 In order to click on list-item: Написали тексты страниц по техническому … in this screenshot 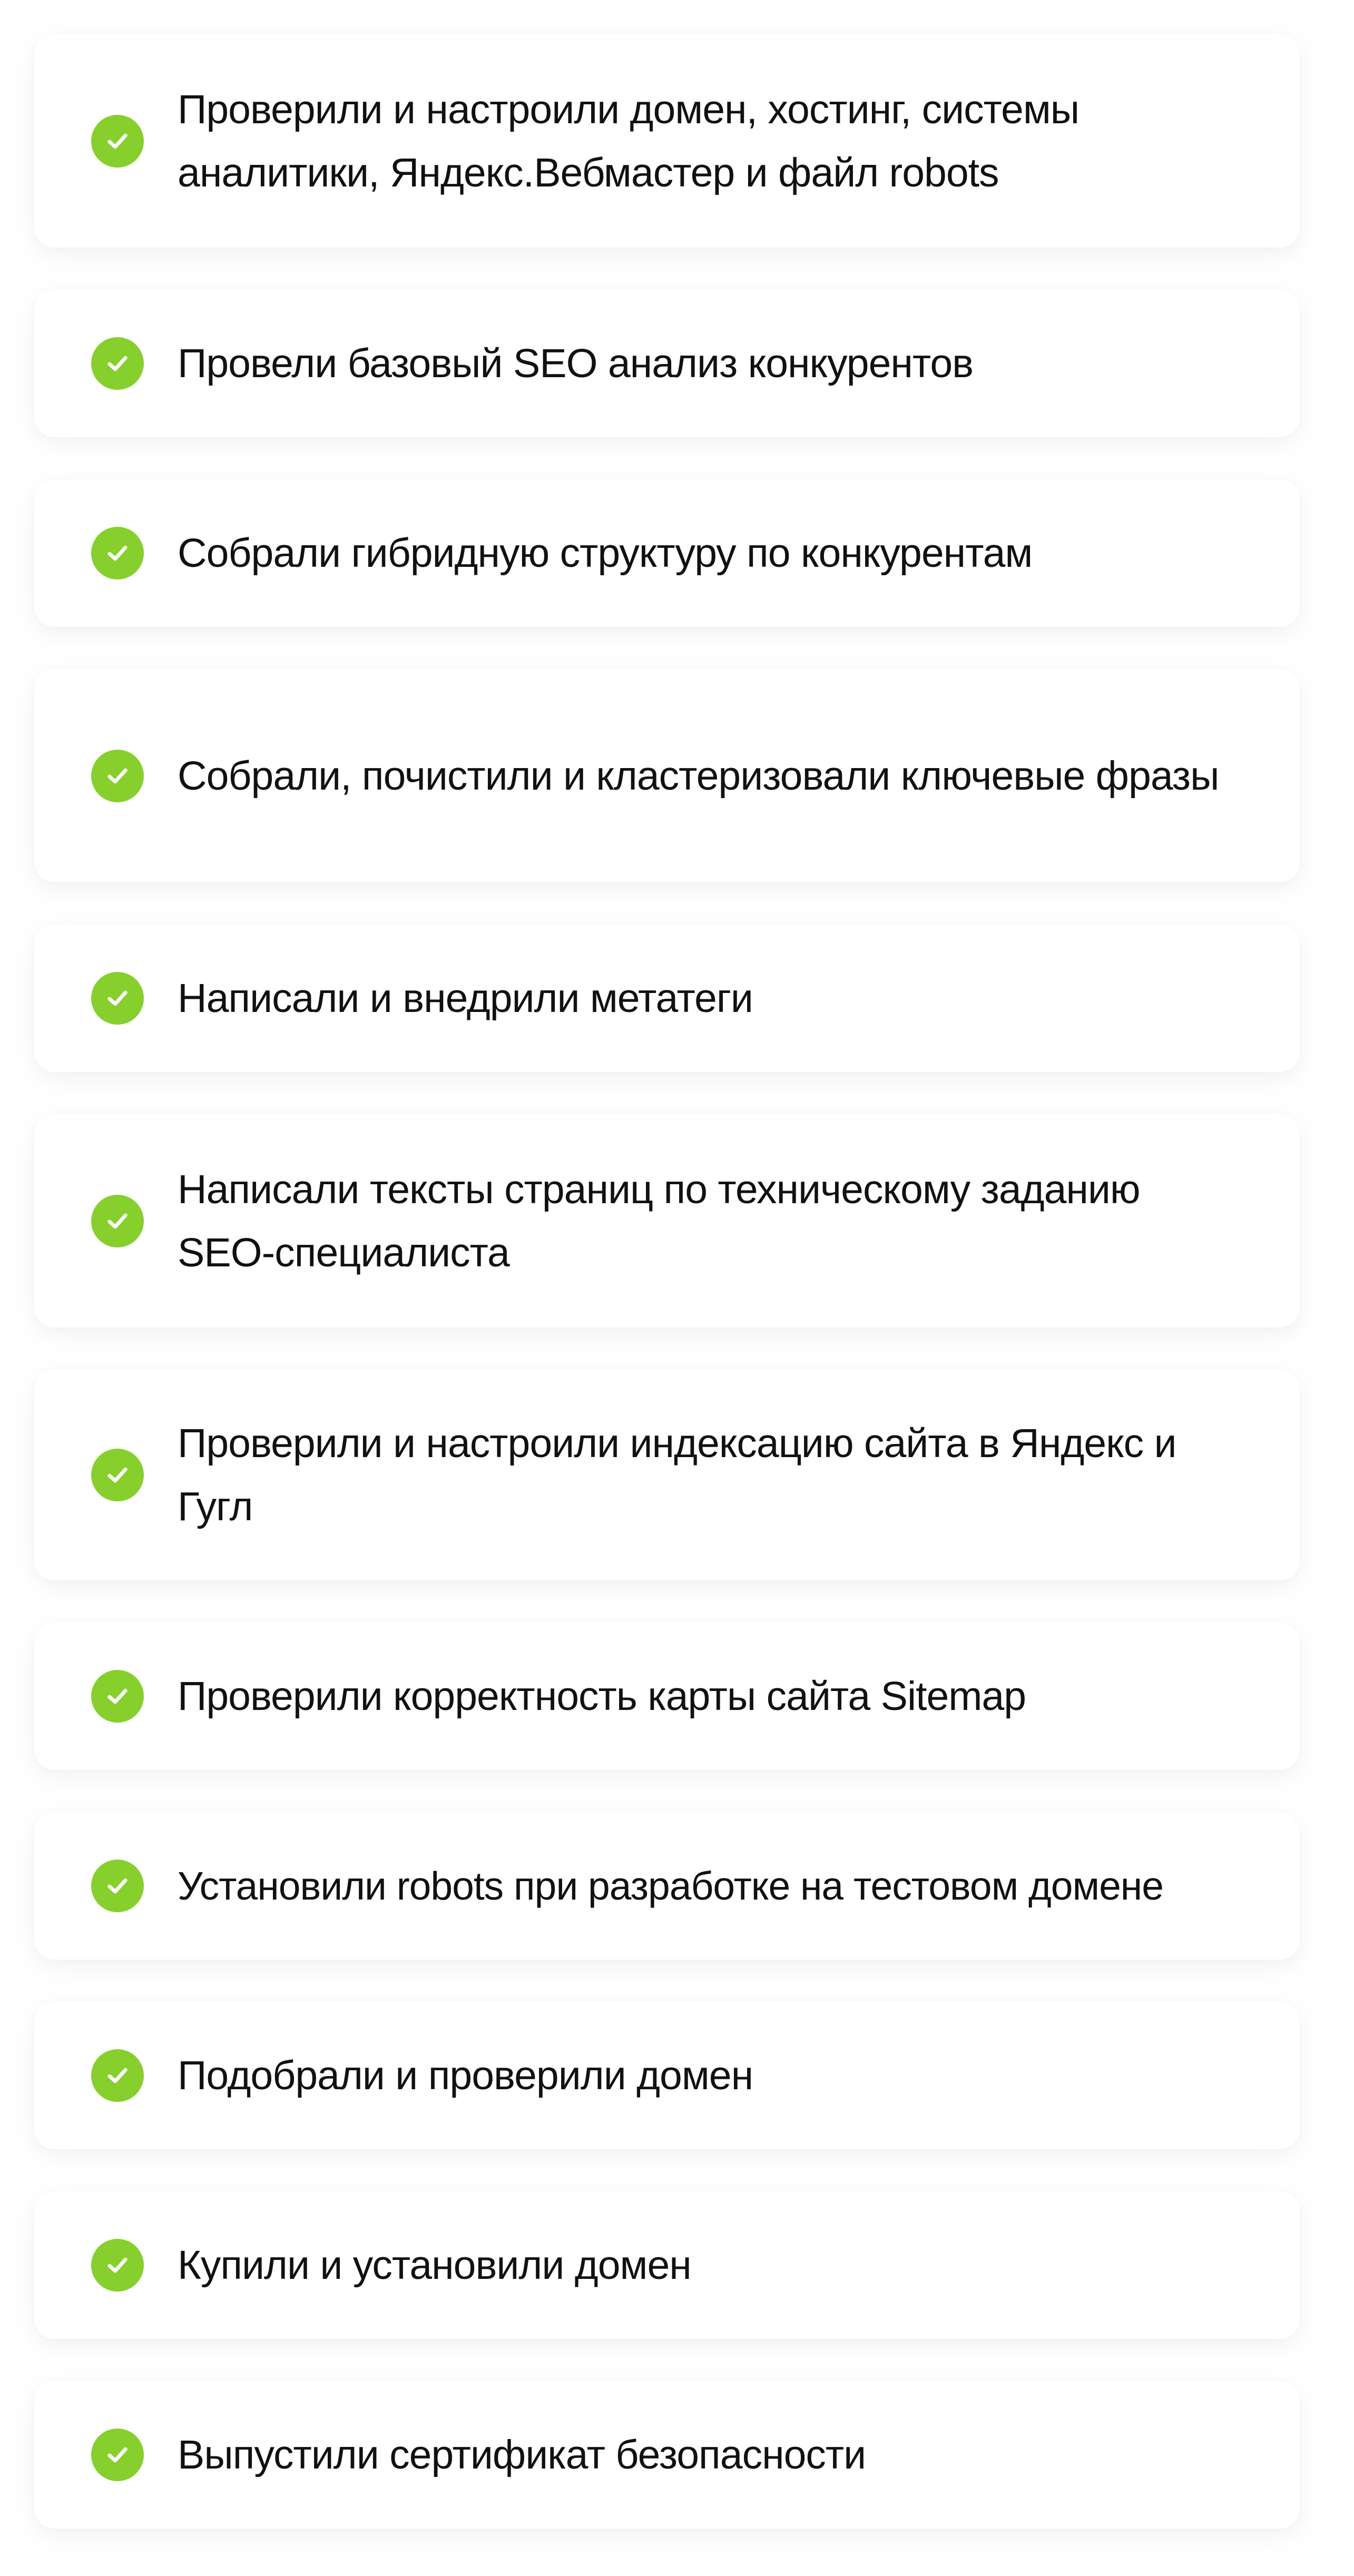, I will do `click(667, 1221)`.